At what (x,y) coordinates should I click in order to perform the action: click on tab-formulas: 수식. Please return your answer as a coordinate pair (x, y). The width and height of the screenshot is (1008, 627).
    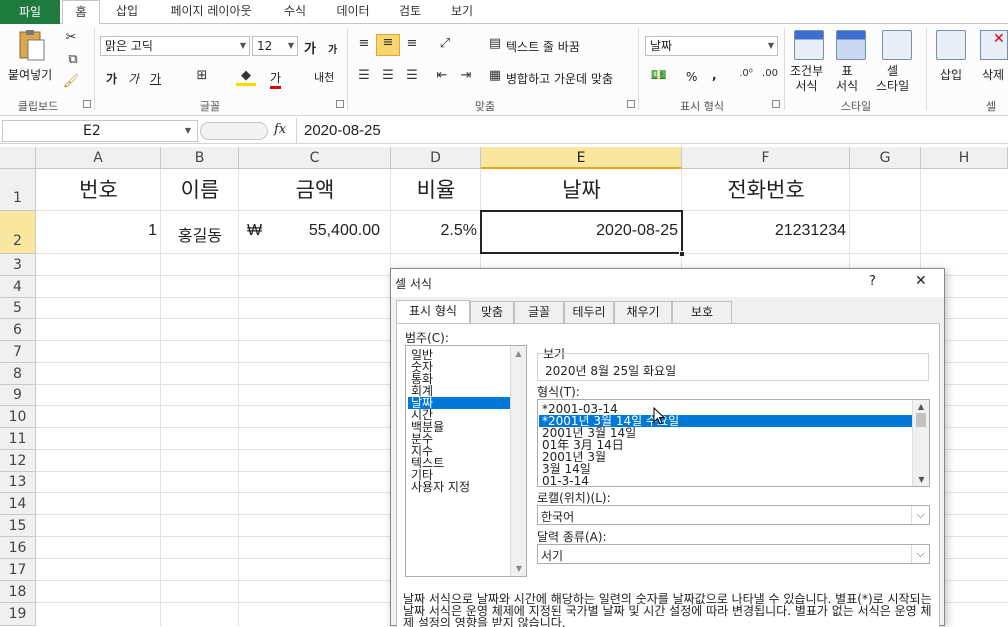
    Looking at the image, I should click on (295, 12).